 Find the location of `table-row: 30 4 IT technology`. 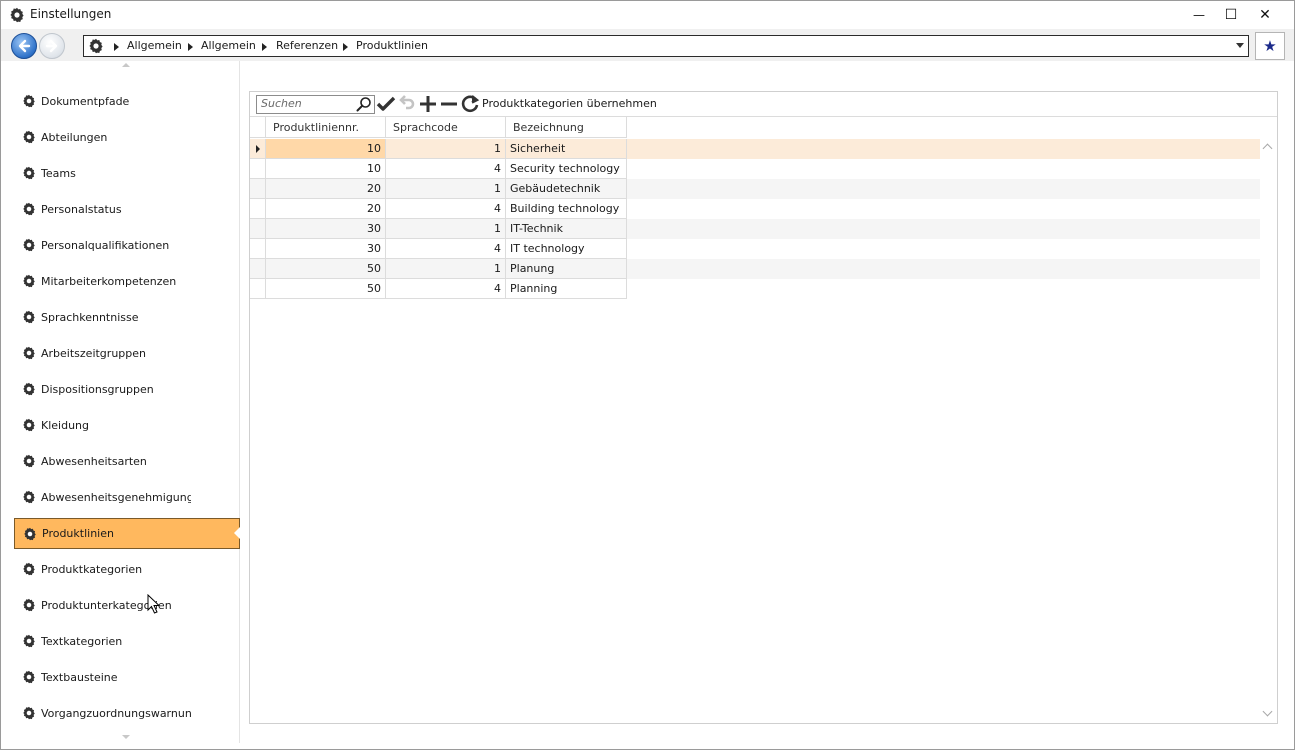

table-row: 30 4 IT technology is located at coordinates (755, 249).